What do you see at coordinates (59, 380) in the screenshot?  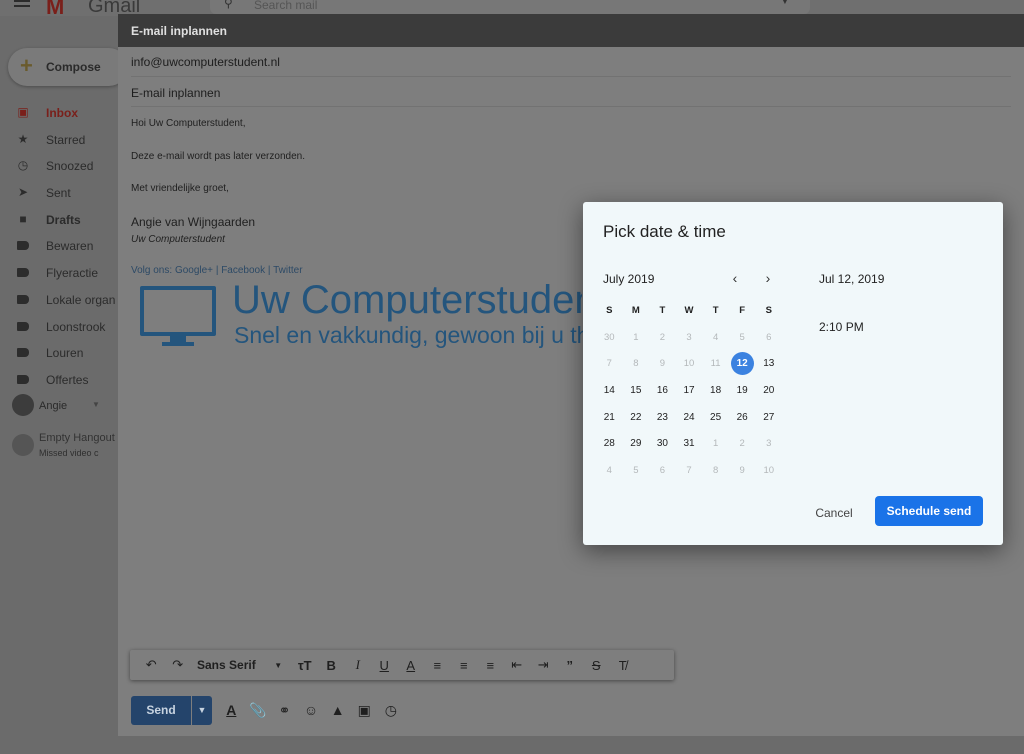 I see `sidebar-item-offertes: Offertes` at bounding box center [59, 380].